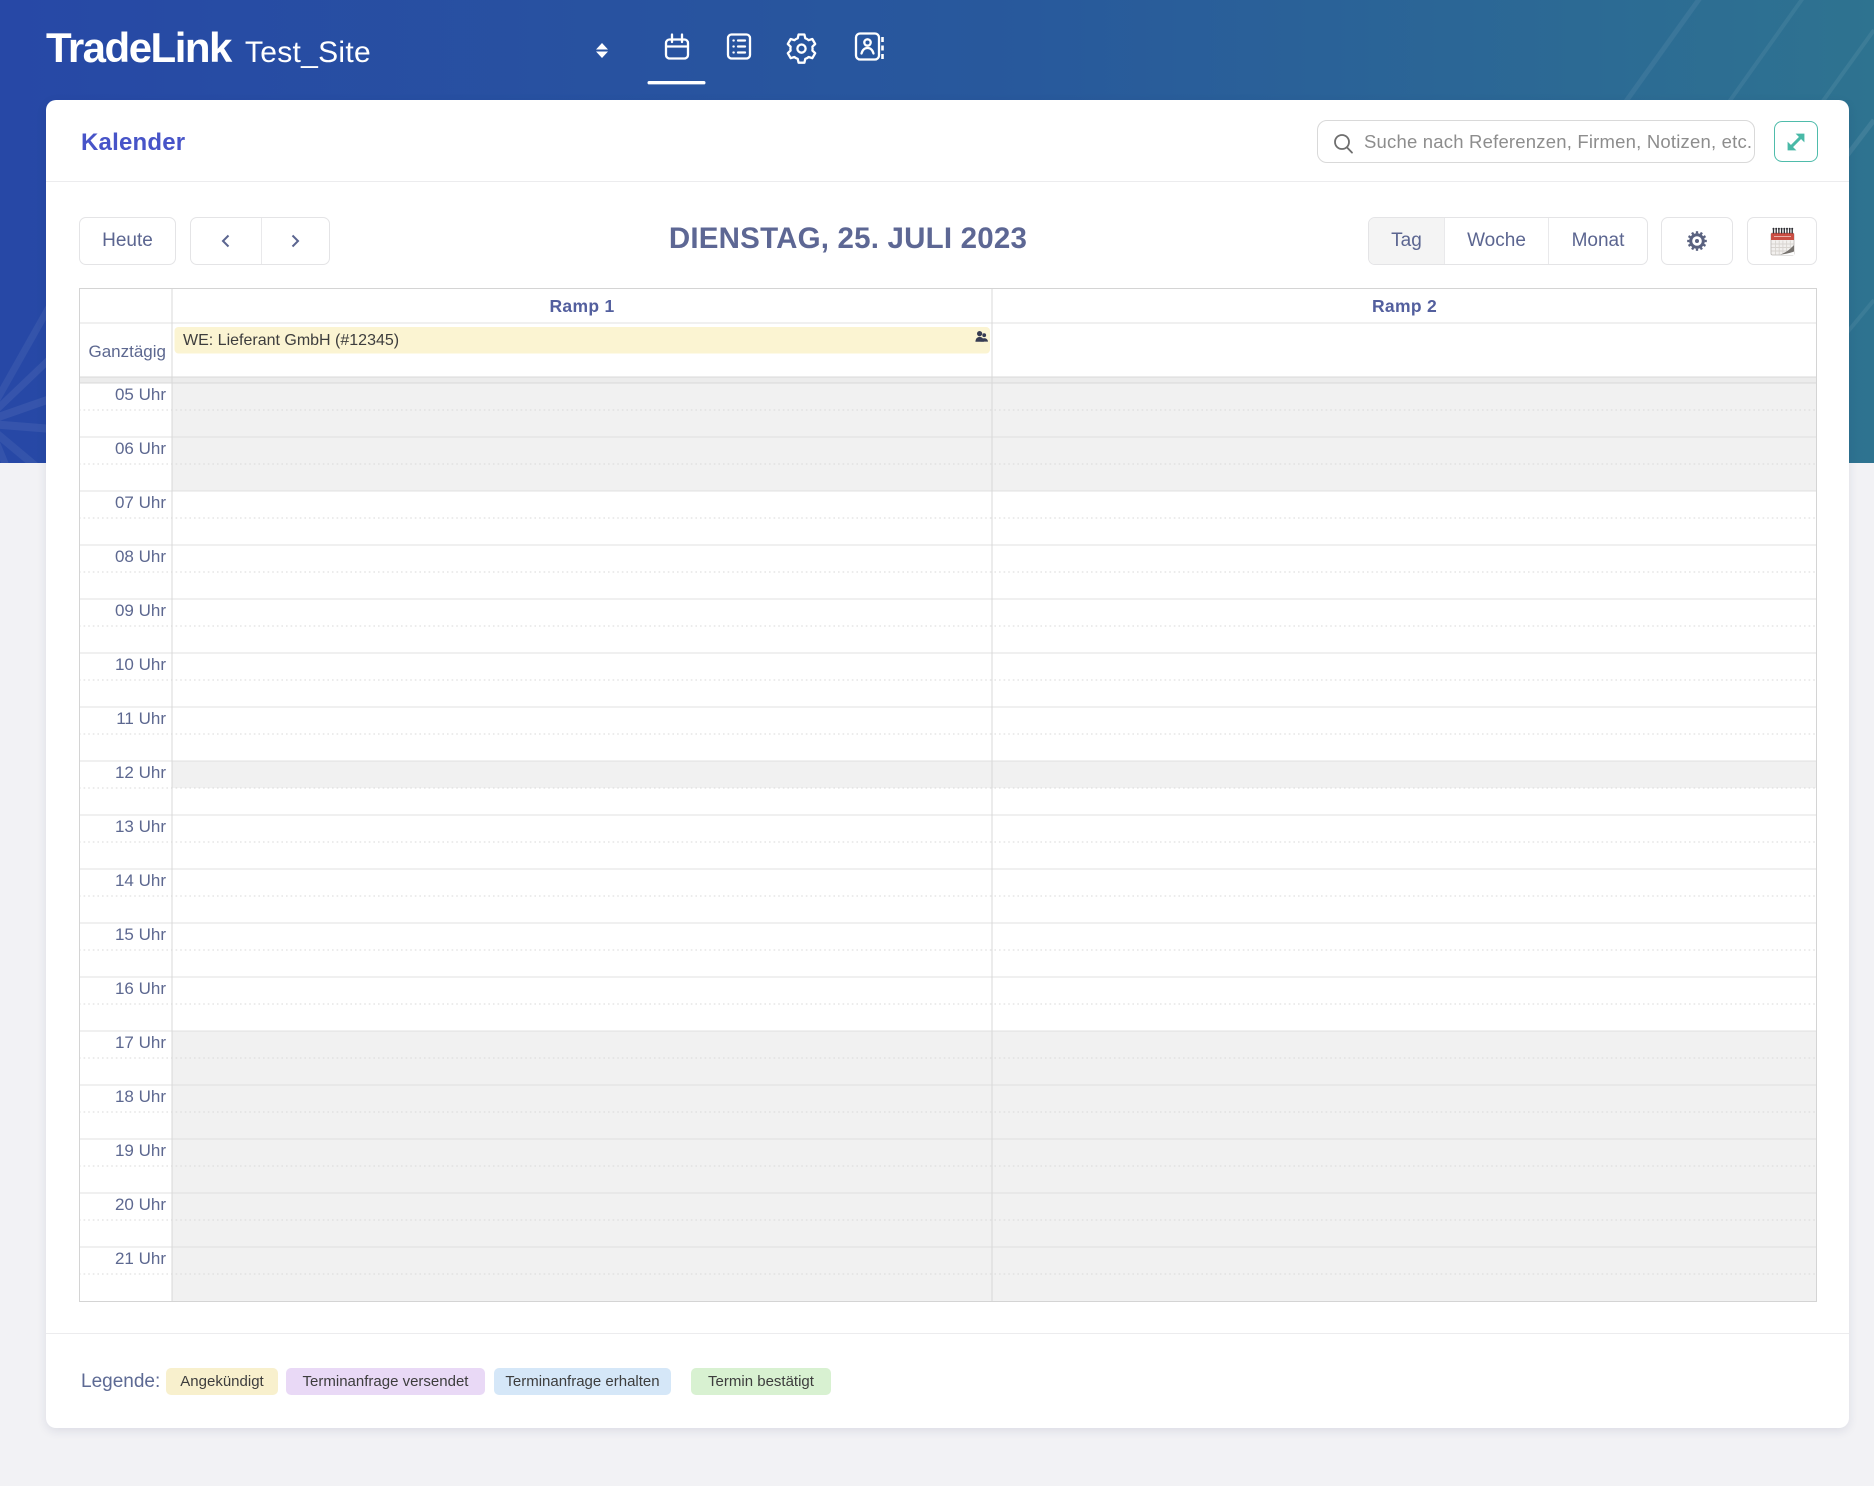 This screenshot has width=1874, height=1486. Describe the element at coordinates (140, 934) in the screenshot. I see `svg-text: 15 Uhr` at that location.